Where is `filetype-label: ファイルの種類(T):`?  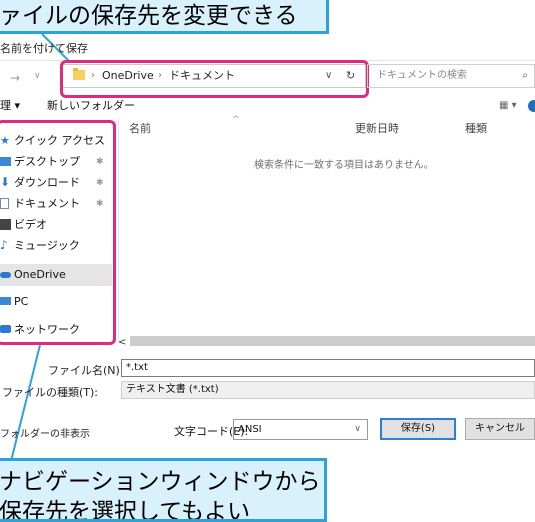 filetype-label: ファイルの種類(T): is located at coordinates (50, 392).